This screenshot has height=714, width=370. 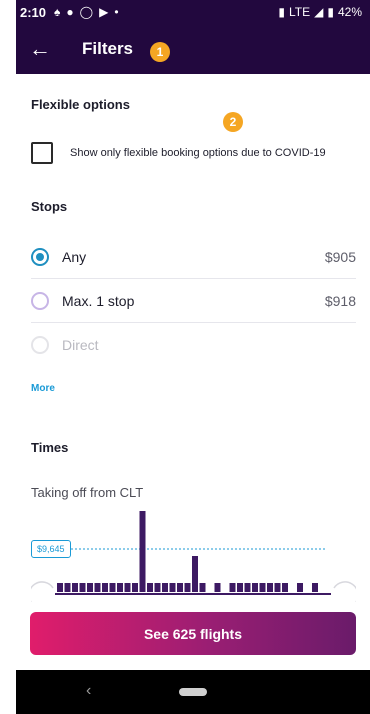 What do you see at coordinates (57, 12) in the screenshot?
I see `snapchat-icon: ♠` at bounding box center [57, 12].